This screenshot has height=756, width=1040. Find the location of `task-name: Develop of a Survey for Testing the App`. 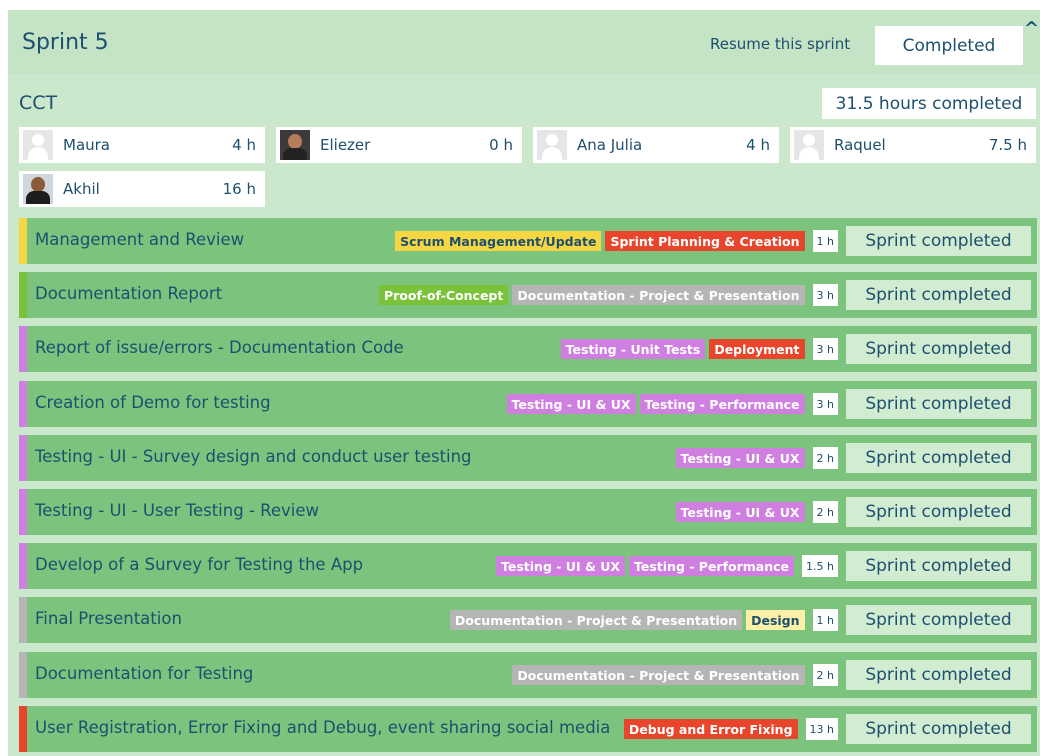

task-name: Develop of a Survey for Testing the App is located at coordinates (199, 564).